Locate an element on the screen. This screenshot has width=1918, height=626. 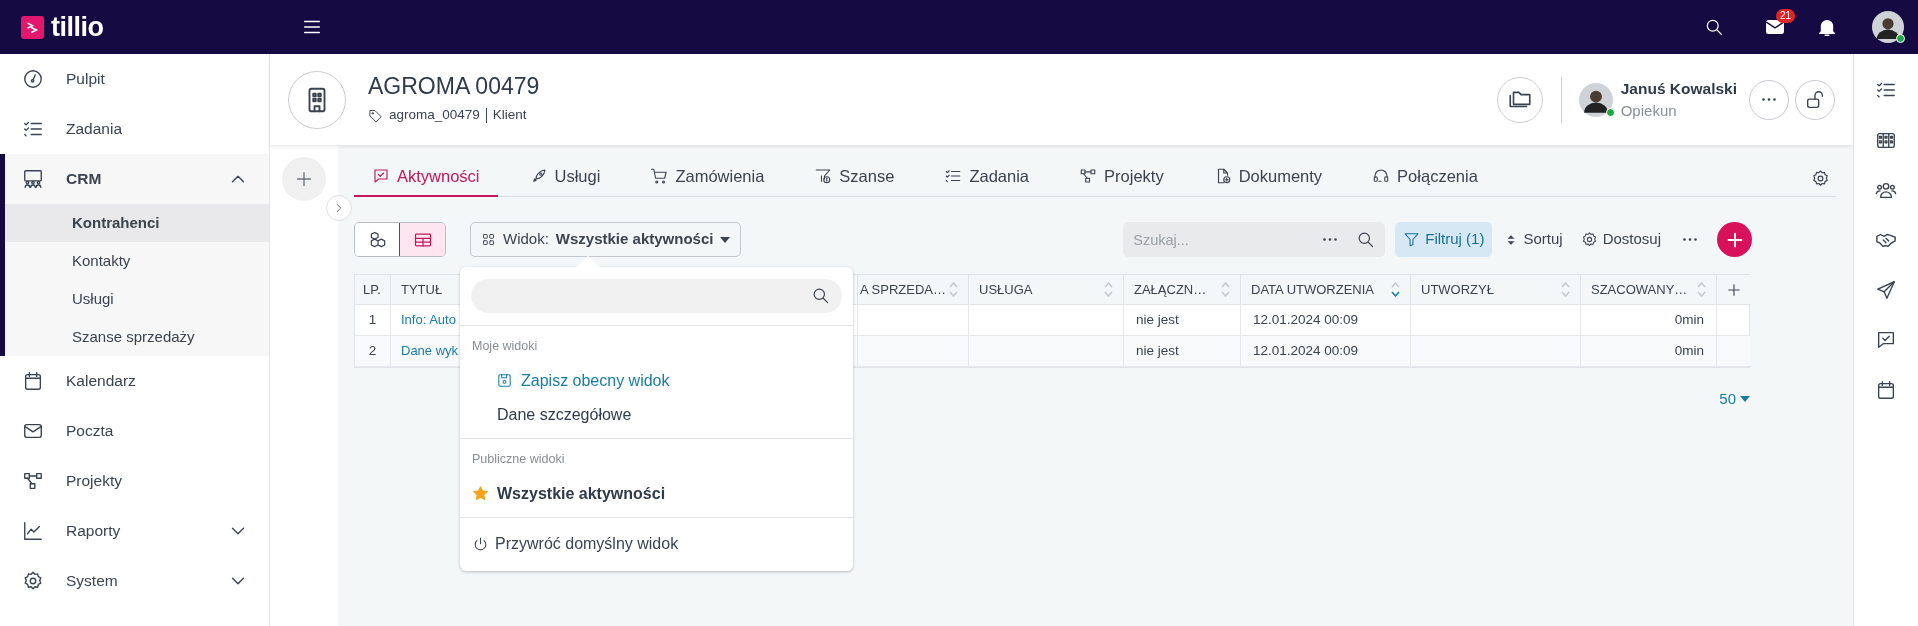
padlock-icon is located at coordinates (1815, 99).